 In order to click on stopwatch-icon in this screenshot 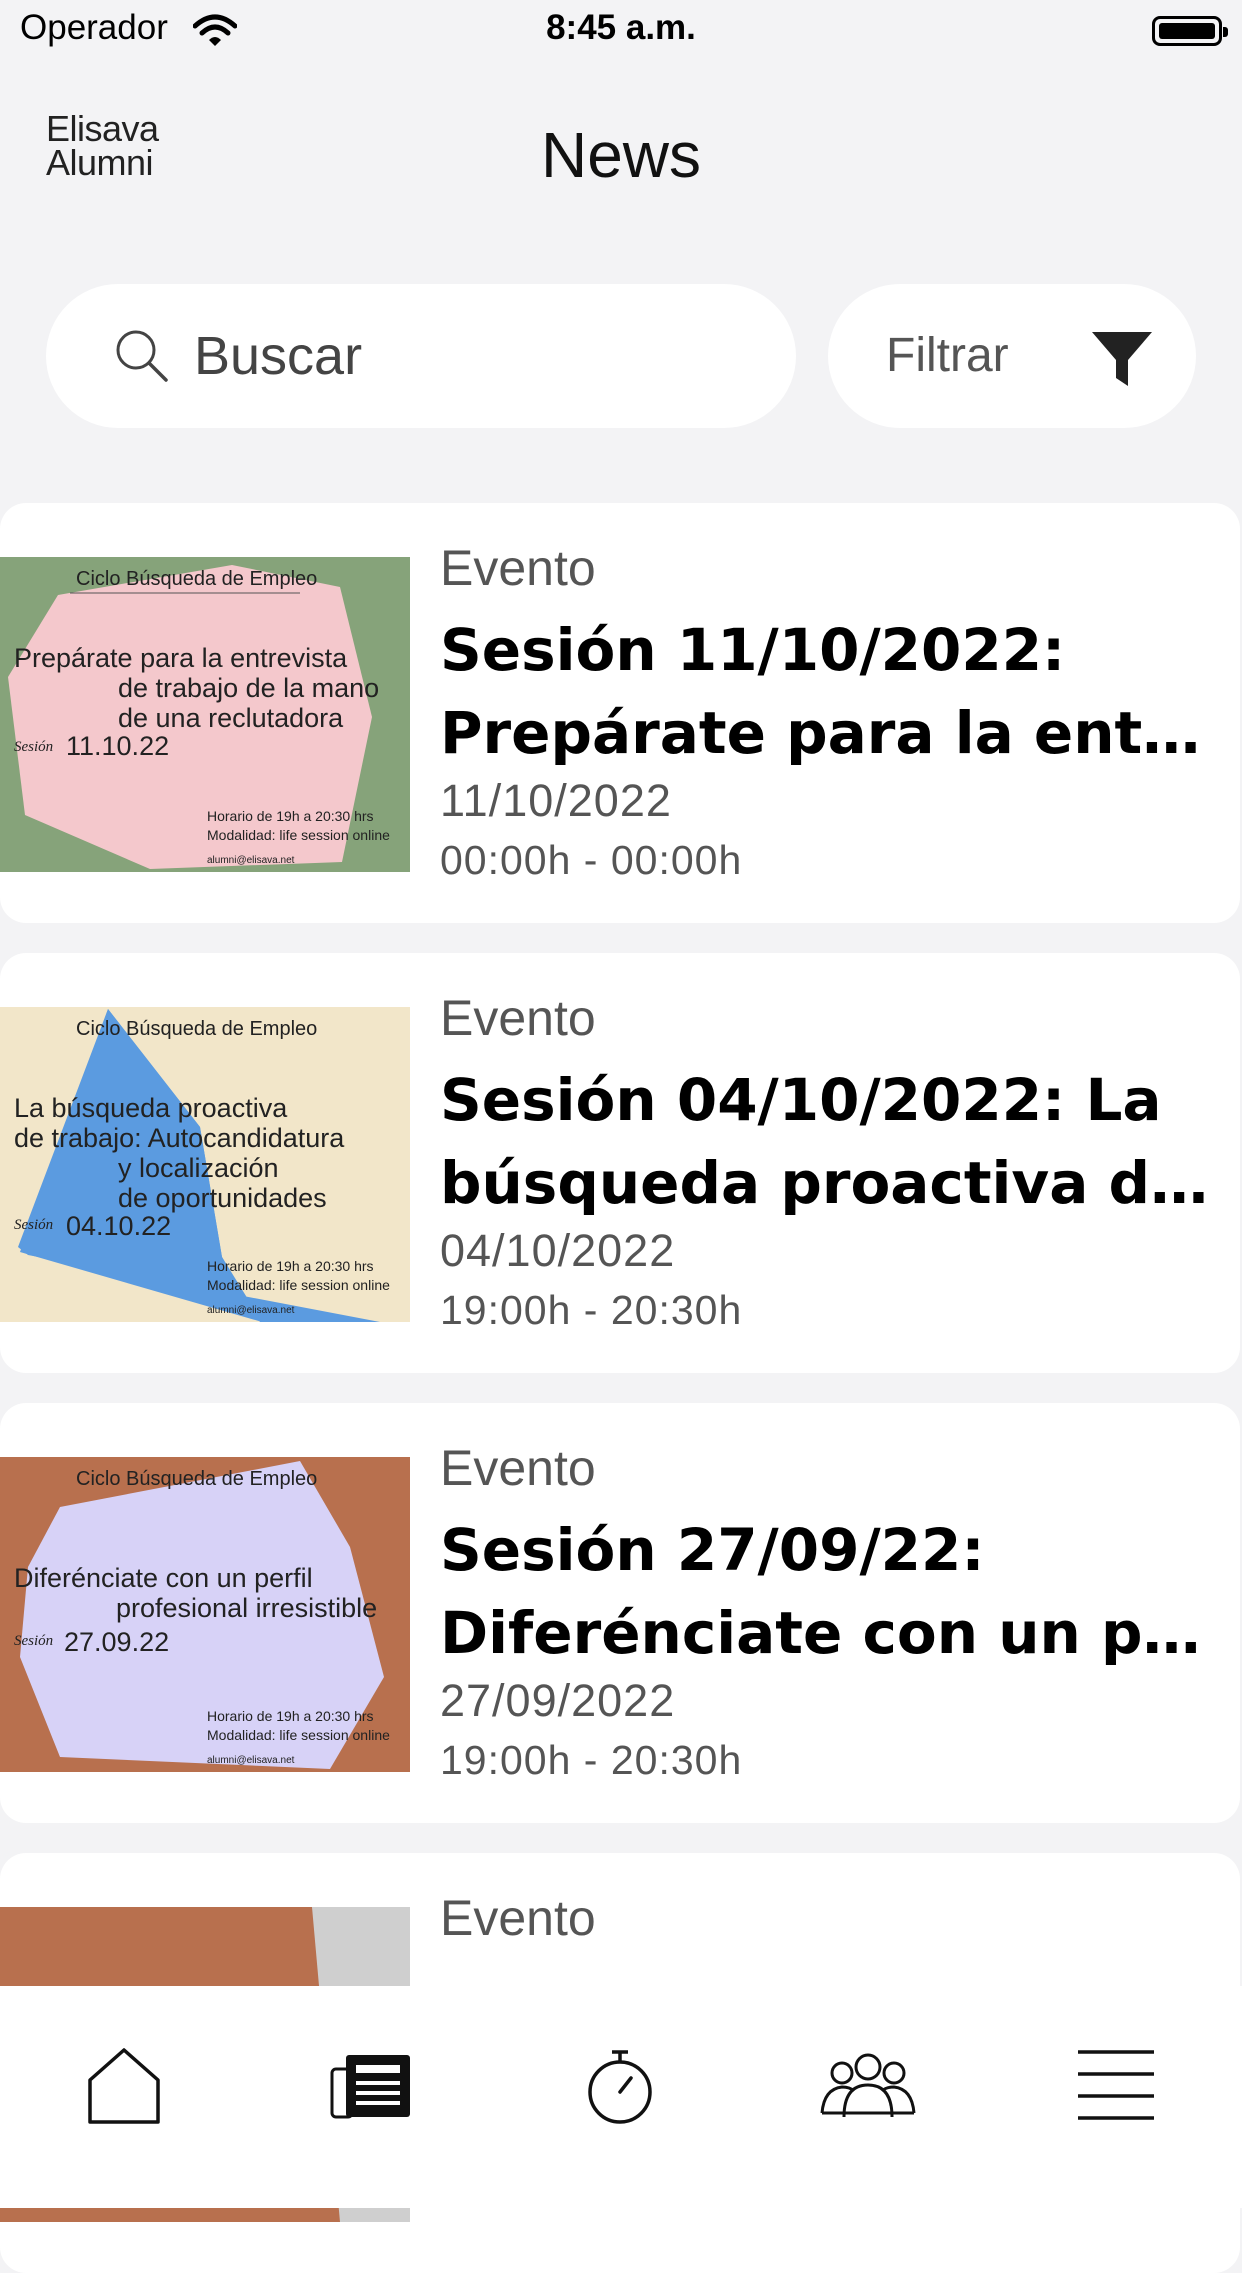, I will do `click(620, 2087)`.